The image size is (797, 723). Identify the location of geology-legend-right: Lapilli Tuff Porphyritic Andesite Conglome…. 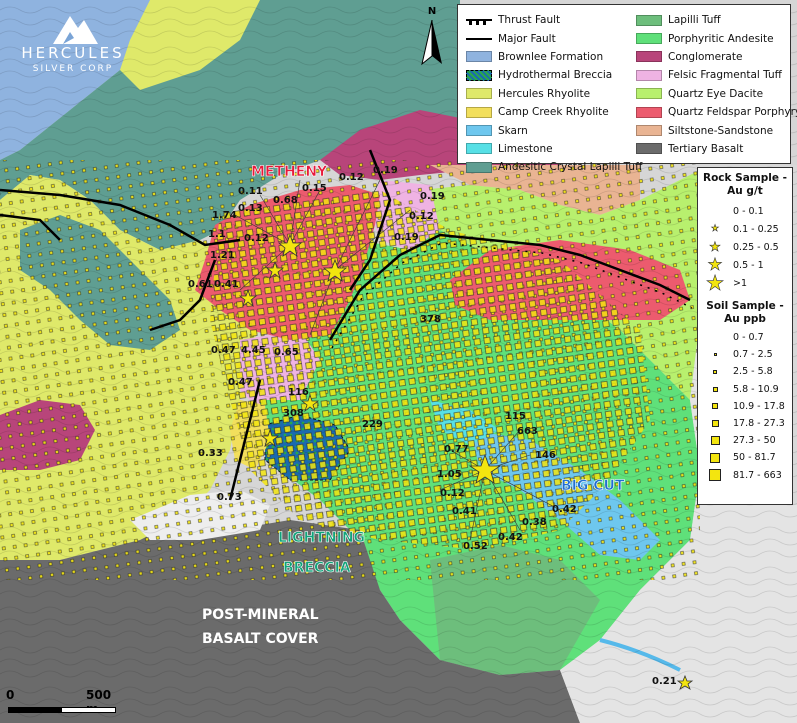
(716, 84).